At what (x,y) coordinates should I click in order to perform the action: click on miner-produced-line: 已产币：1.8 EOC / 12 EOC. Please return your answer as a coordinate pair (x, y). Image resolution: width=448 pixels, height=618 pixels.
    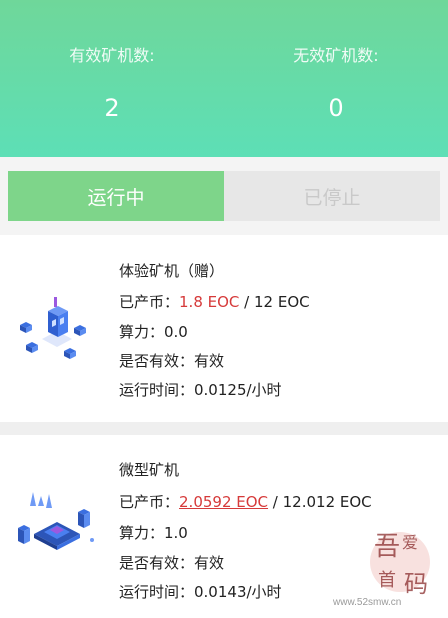
    Looking at the image, I should click on (214, 301).